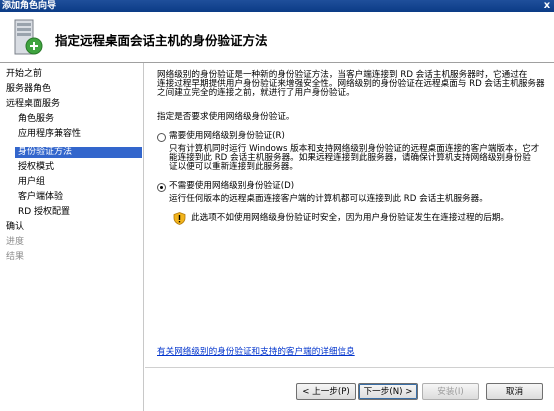 This screenshot has width=554, height=411. What do you see at coordinates (326, 391) in the screenshot?
I see `back-button: < 上一步(P)` at bounding box center [326, 391].